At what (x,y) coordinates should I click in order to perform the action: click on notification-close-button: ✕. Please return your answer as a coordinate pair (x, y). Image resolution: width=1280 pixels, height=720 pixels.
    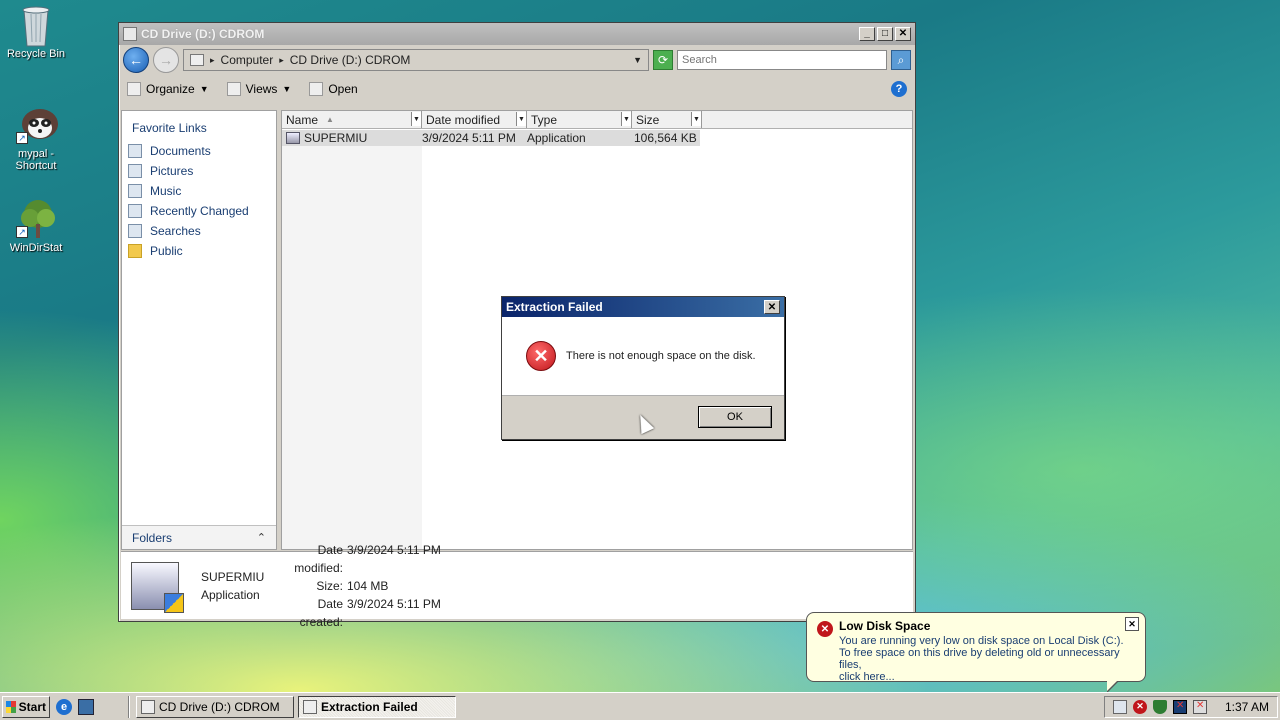
    Looking at the image, I should click on (1132, 624).